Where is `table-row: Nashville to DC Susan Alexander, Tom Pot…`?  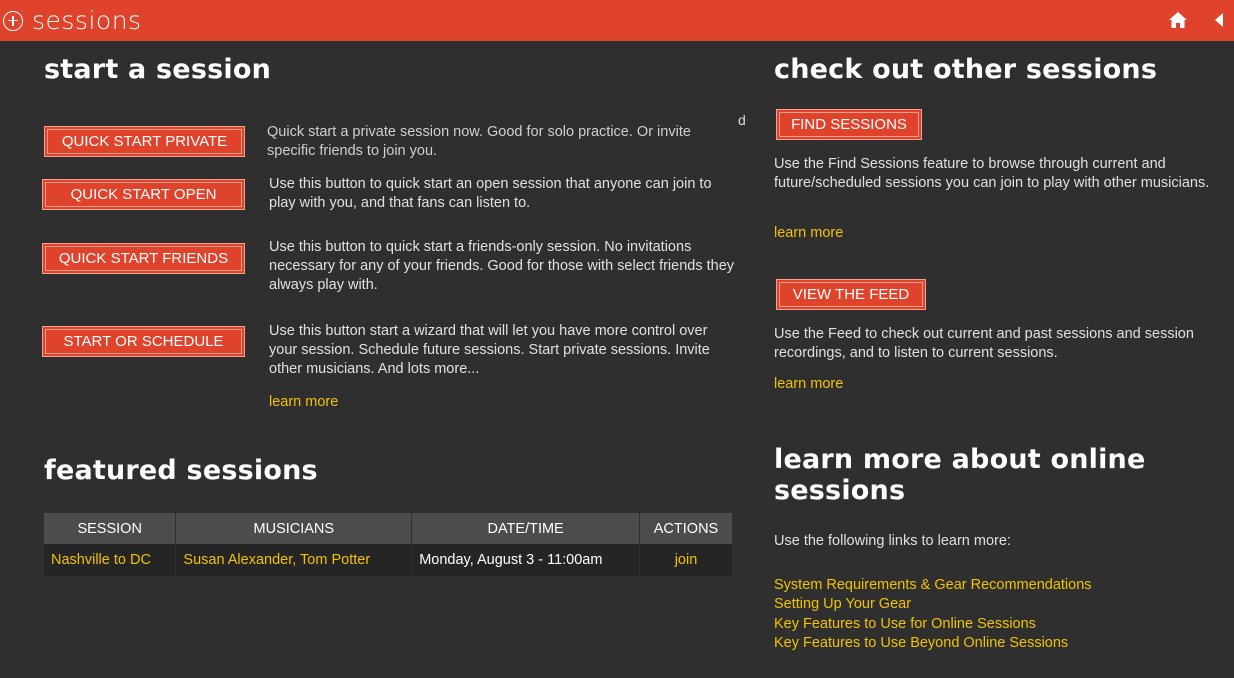 table-row: Nashville to DC Susan Alexander, Tom Pot… is located at coordinates (388, 560).